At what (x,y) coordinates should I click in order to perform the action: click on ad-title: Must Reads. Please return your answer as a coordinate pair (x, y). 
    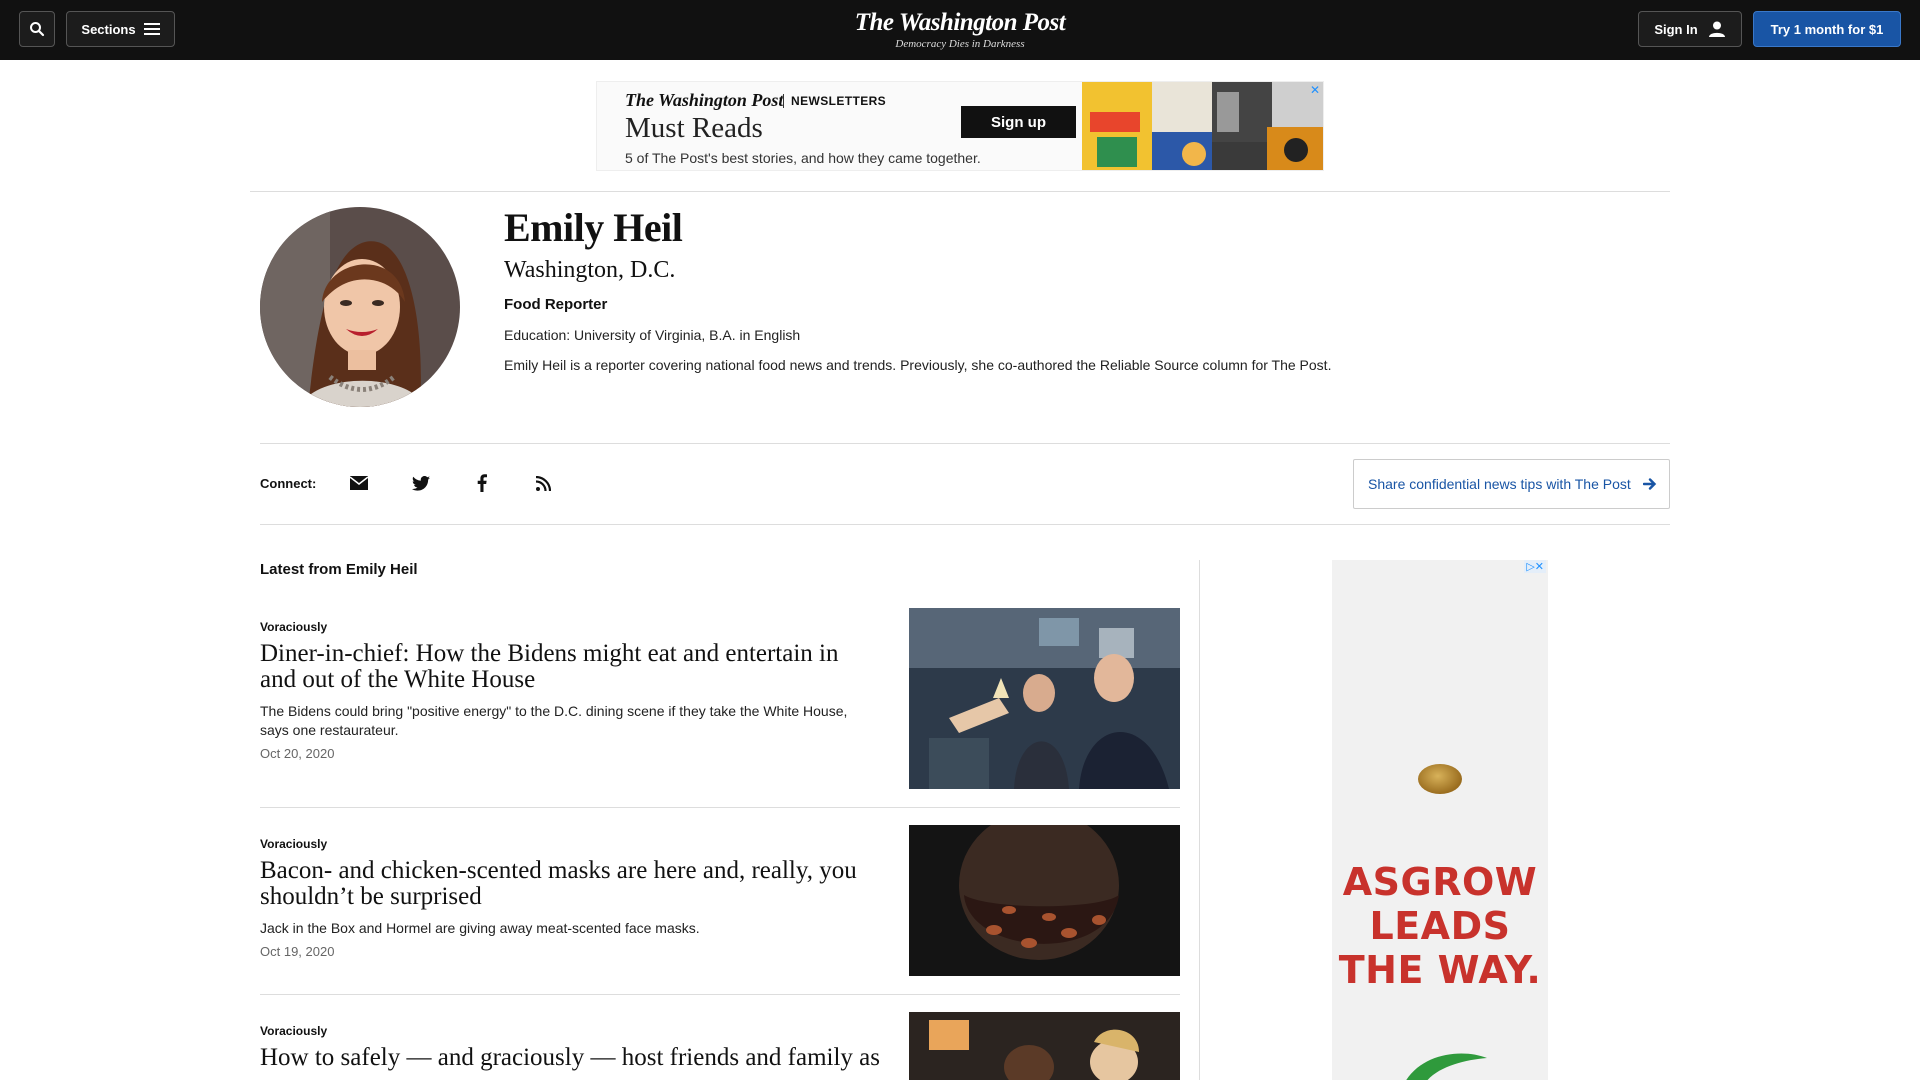
    Looking at the image, I should click on (694, 128).